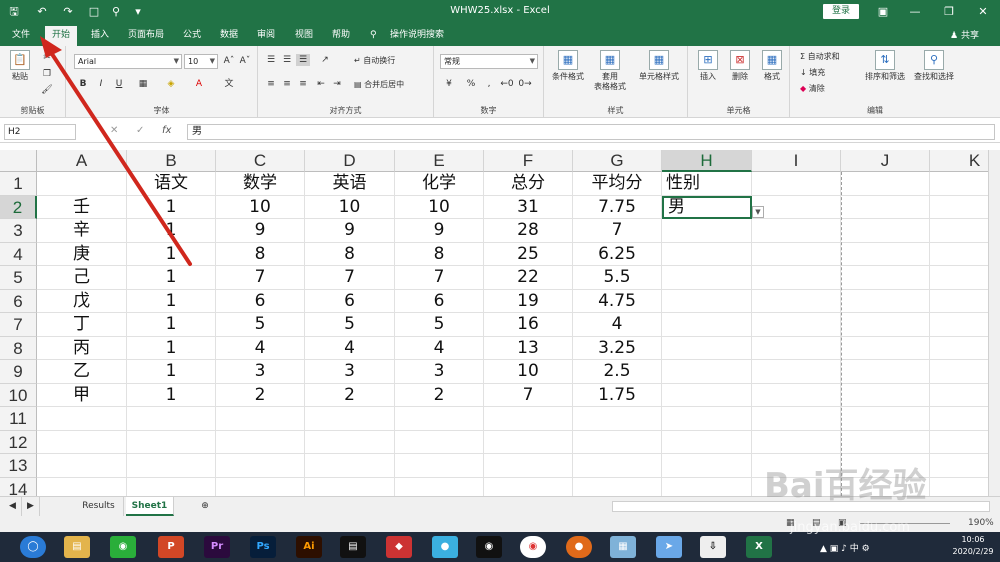  What do you see at coordinates (959, 487) in the screenshot?
I see `cell-k14` at bounding box center [959, 487].